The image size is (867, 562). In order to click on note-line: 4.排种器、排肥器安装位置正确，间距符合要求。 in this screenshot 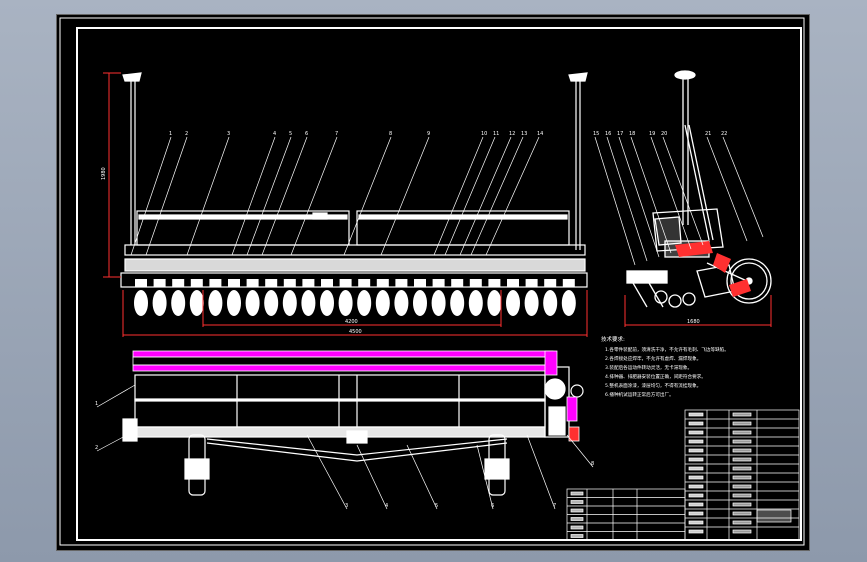, I will do `click(655, 376)`.